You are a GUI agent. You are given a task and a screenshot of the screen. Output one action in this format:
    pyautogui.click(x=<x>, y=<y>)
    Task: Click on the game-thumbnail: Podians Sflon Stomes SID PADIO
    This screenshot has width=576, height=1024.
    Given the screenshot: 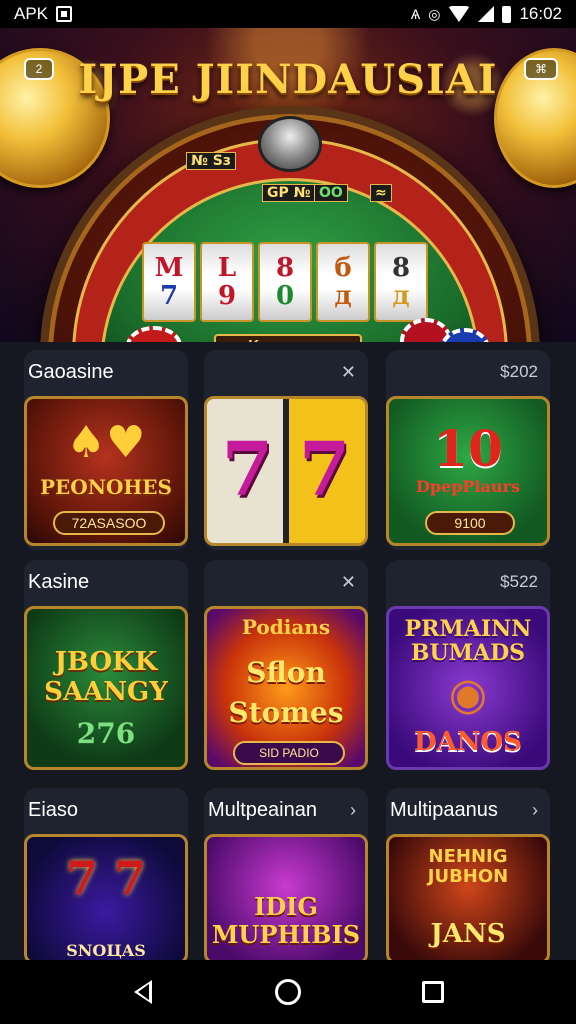 What is the action you would take?
    pyautogui.click(x=286, y=688)
    